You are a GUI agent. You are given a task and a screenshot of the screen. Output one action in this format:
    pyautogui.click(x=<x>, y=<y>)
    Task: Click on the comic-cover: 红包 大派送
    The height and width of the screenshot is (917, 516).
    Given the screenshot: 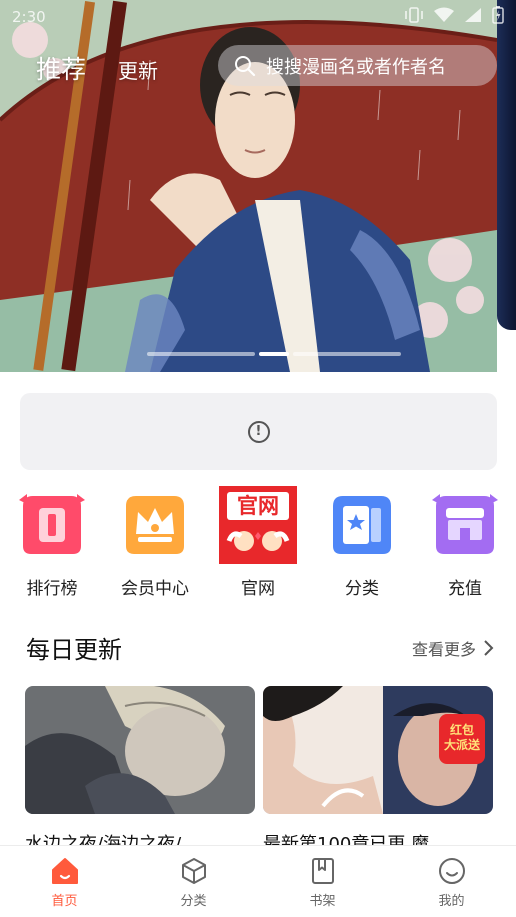 What is the action you would take?
    pyautogui.click(x=378, y=750)
    